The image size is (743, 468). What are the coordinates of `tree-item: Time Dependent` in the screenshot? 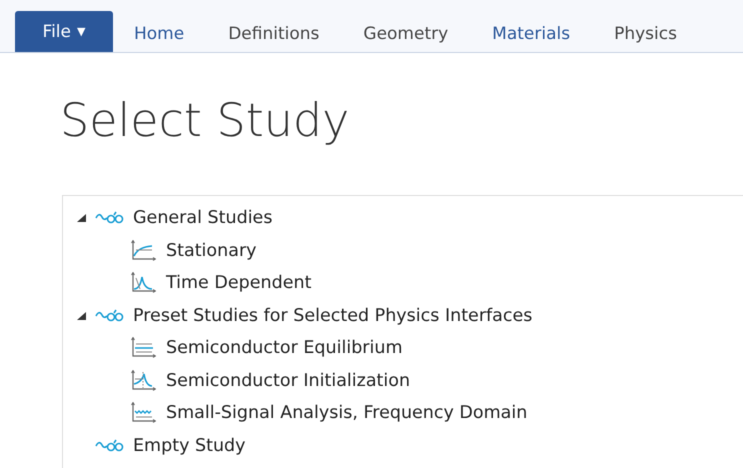 It's located at (239, 283).